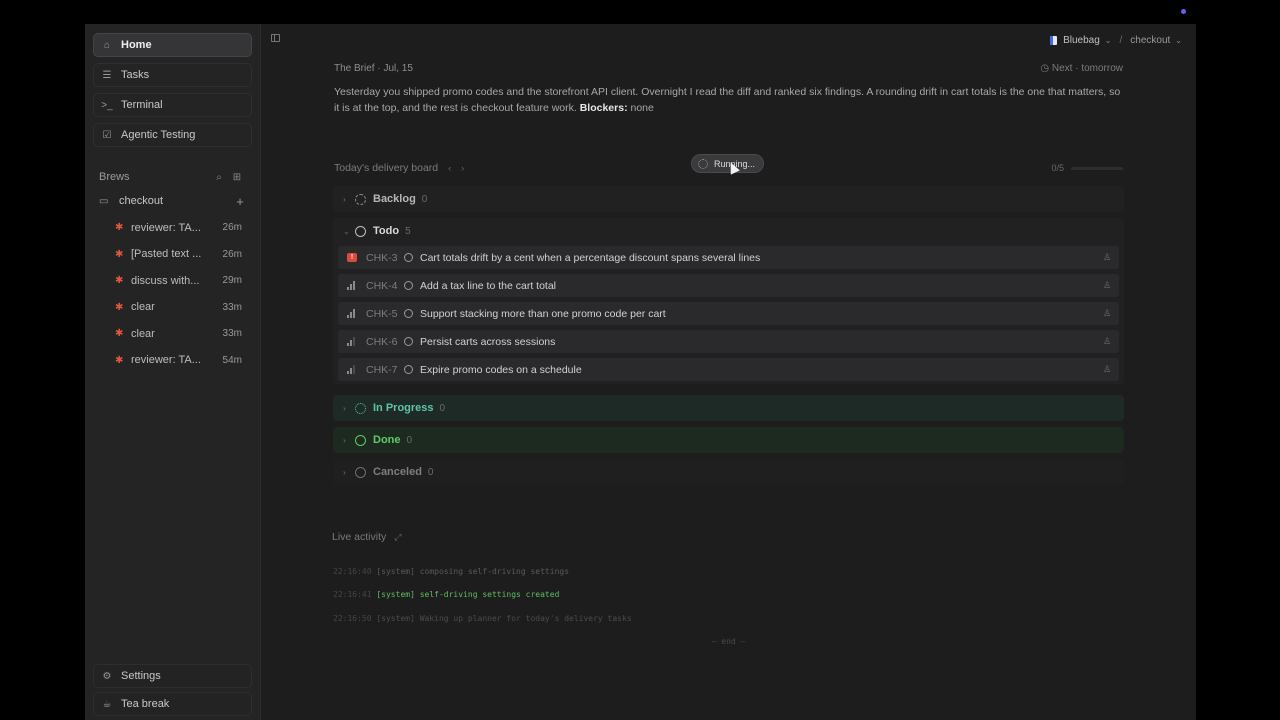 The width and height of the screenshot is (1280, 720). What do you see at coordinates (403, 408) in the screenshot?
I see `group-label: In Progress` at bounding box center [403, 408].